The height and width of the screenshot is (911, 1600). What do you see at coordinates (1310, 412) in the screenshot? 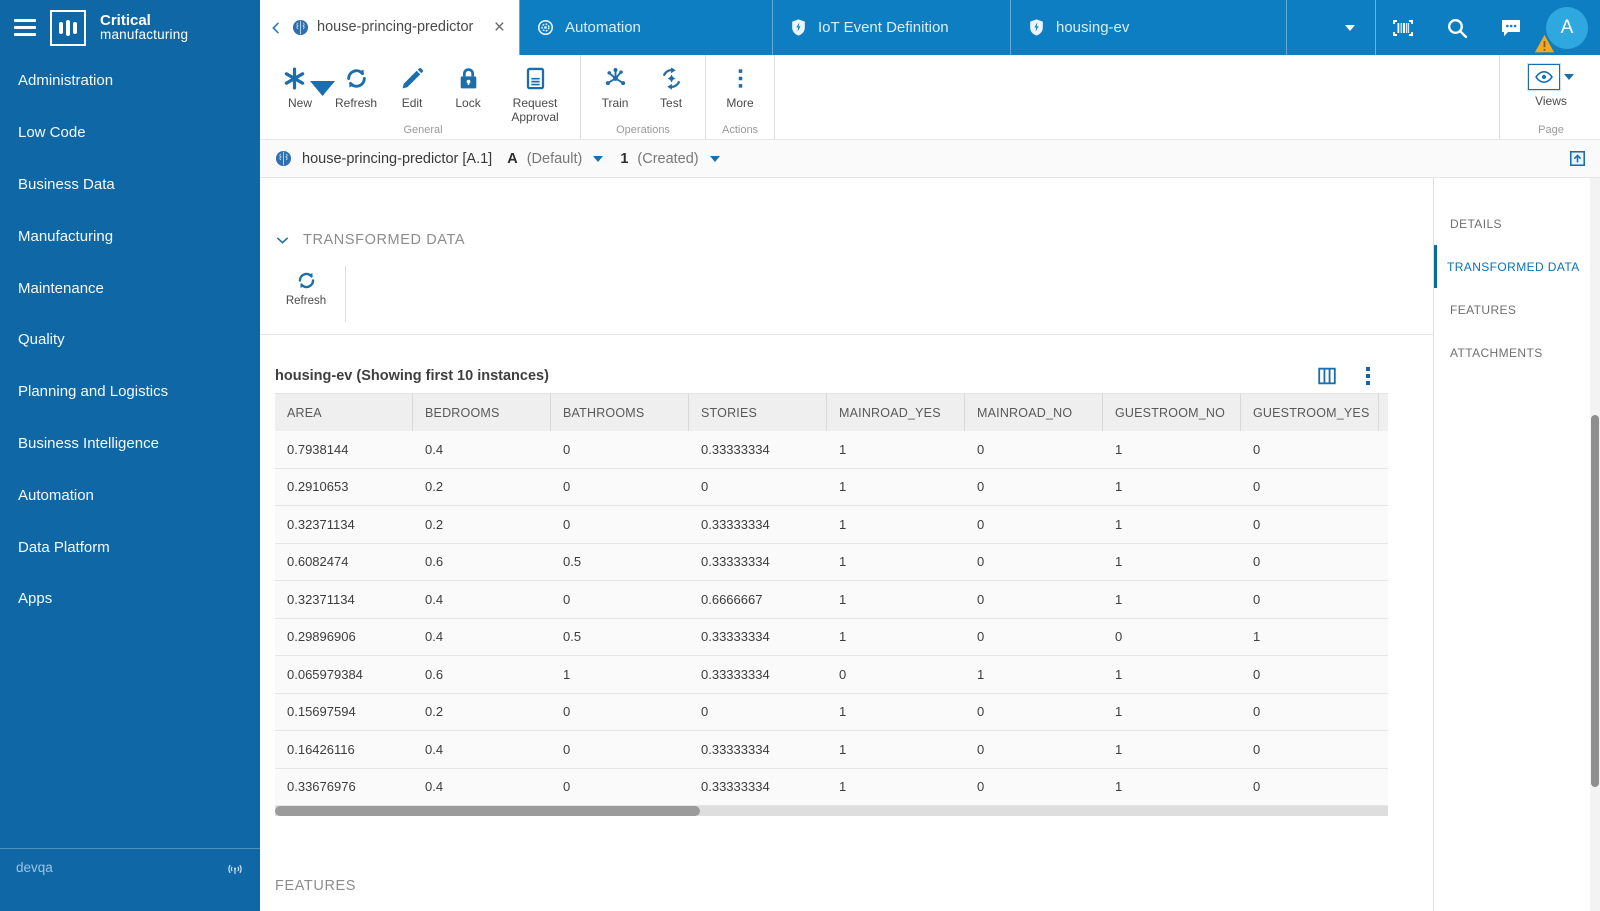
I see `column-header-guestroom-yes: GUESTROOM_YES` at bounding box center [1310, 412].